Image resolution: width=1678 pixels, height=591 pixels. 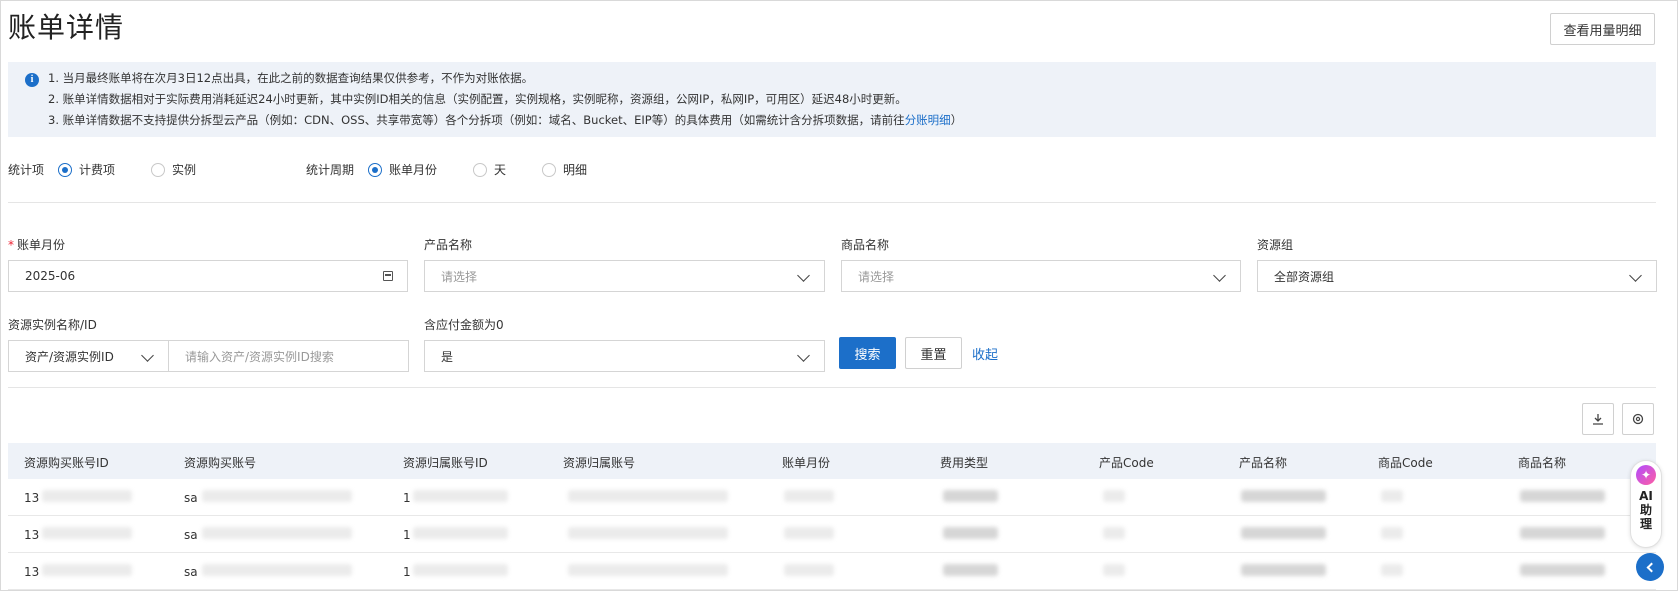 I want to click on radio-bill-month: 账单月份, so click(x=402, y=169).